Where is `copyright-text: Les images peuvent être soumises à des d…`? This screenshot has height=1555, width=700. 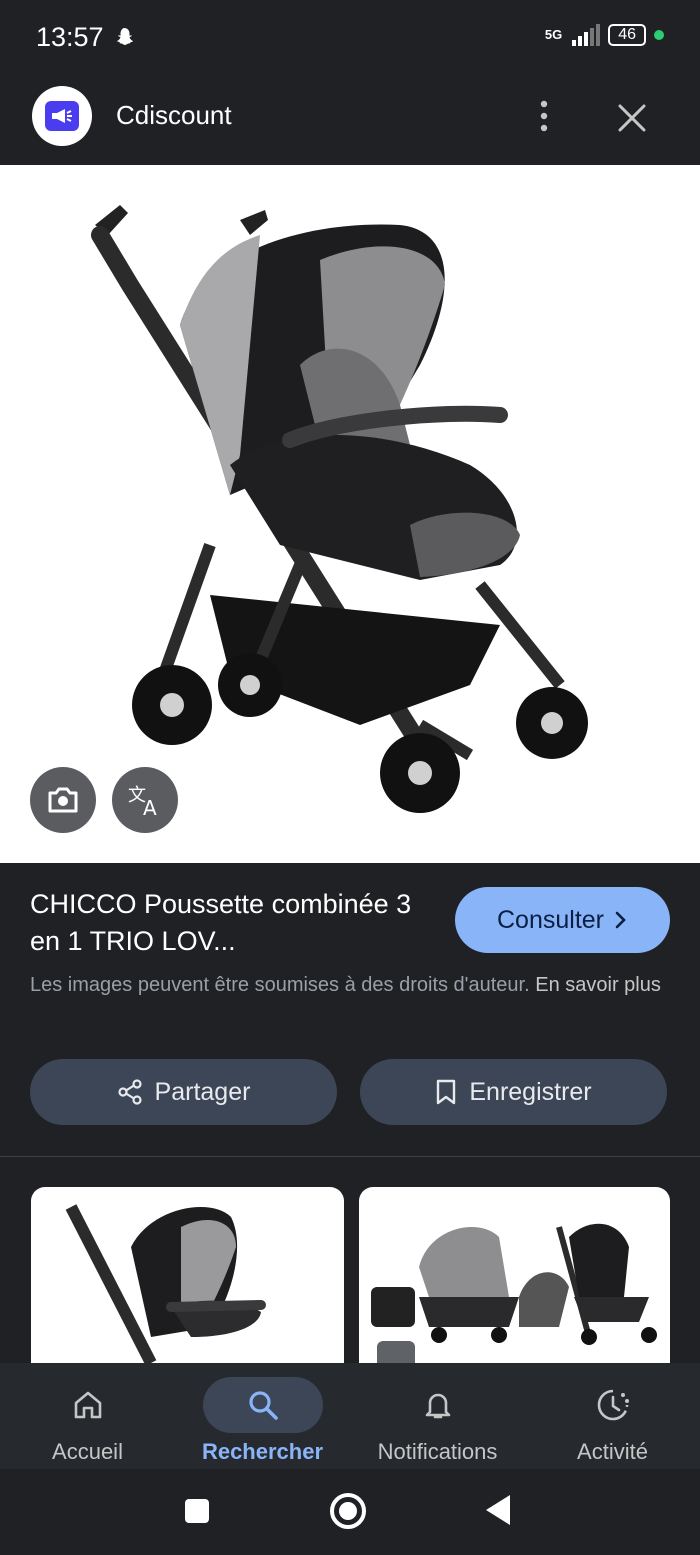
copyright-text: Les images peuvent être soumises à des d… is located at coordinates (280, 985).